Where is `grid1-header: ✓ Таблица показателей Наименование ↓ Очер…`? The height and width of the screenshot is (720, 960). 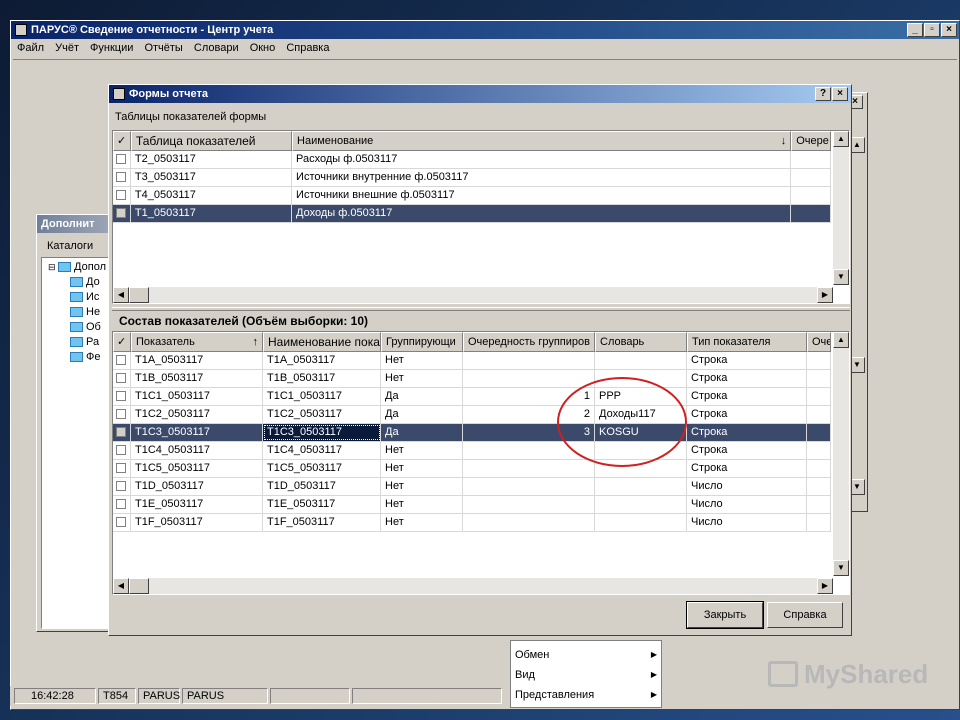 grid1-header: ✓ Таблица показателей Наименование ↓ Очер… is located at coordinates (472, 141).